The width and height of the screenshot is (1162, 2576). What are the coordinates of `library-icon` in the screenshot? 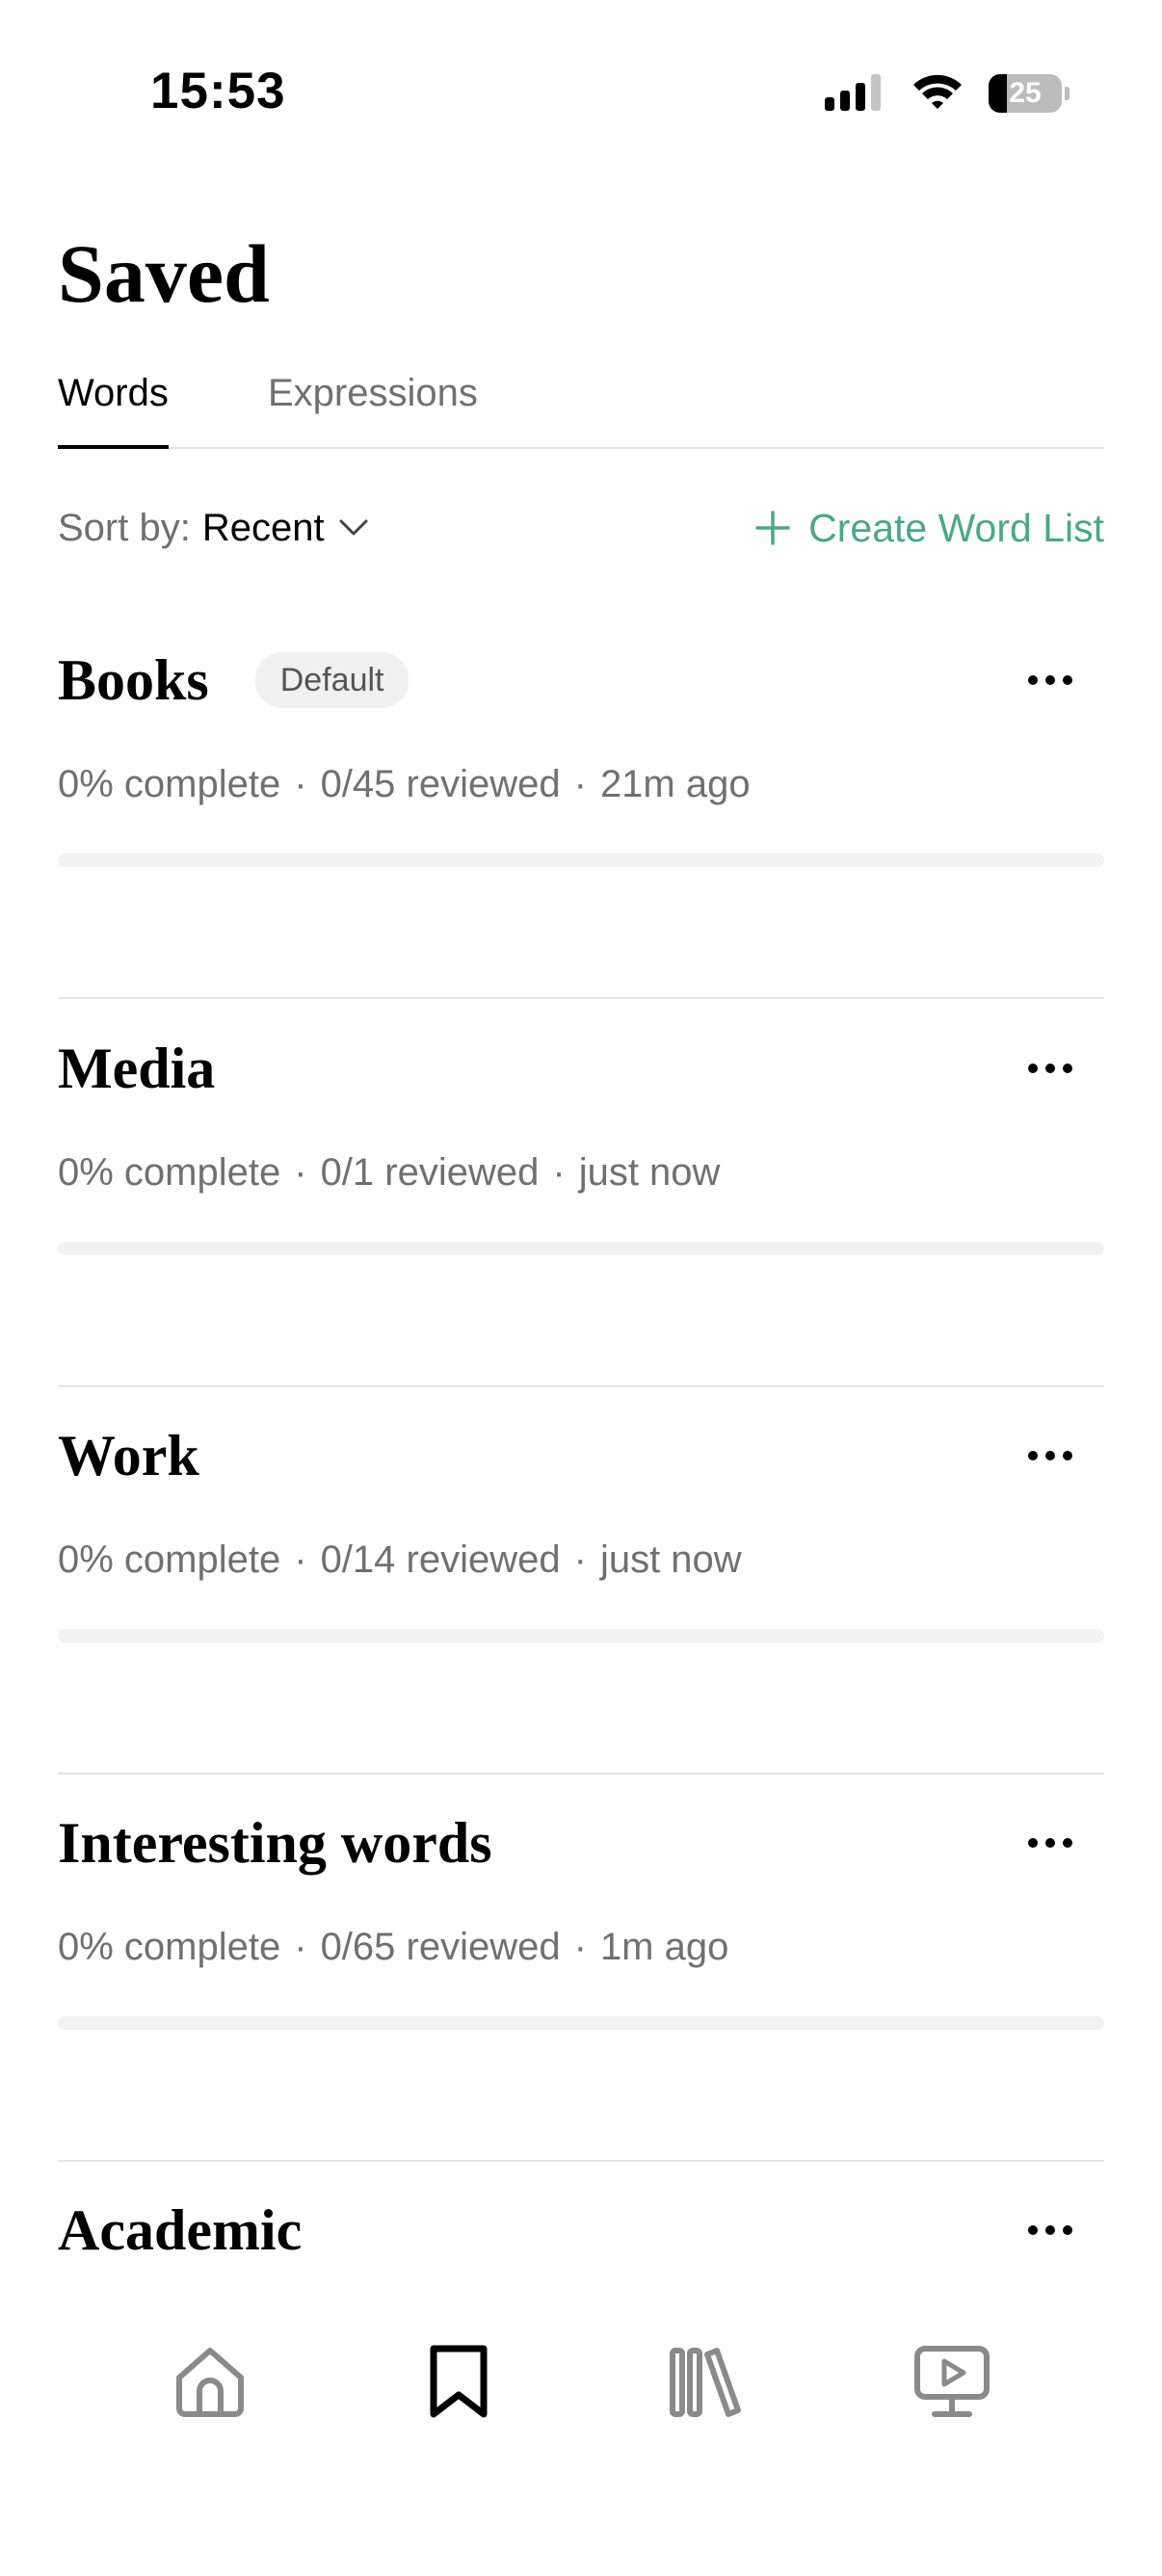 It's located at (706, 2384).